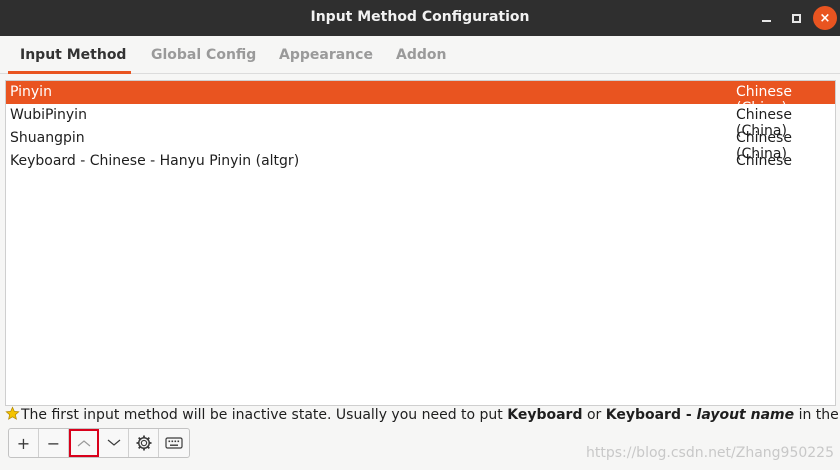  I want to click on move-down-icon, so click(113, 442).